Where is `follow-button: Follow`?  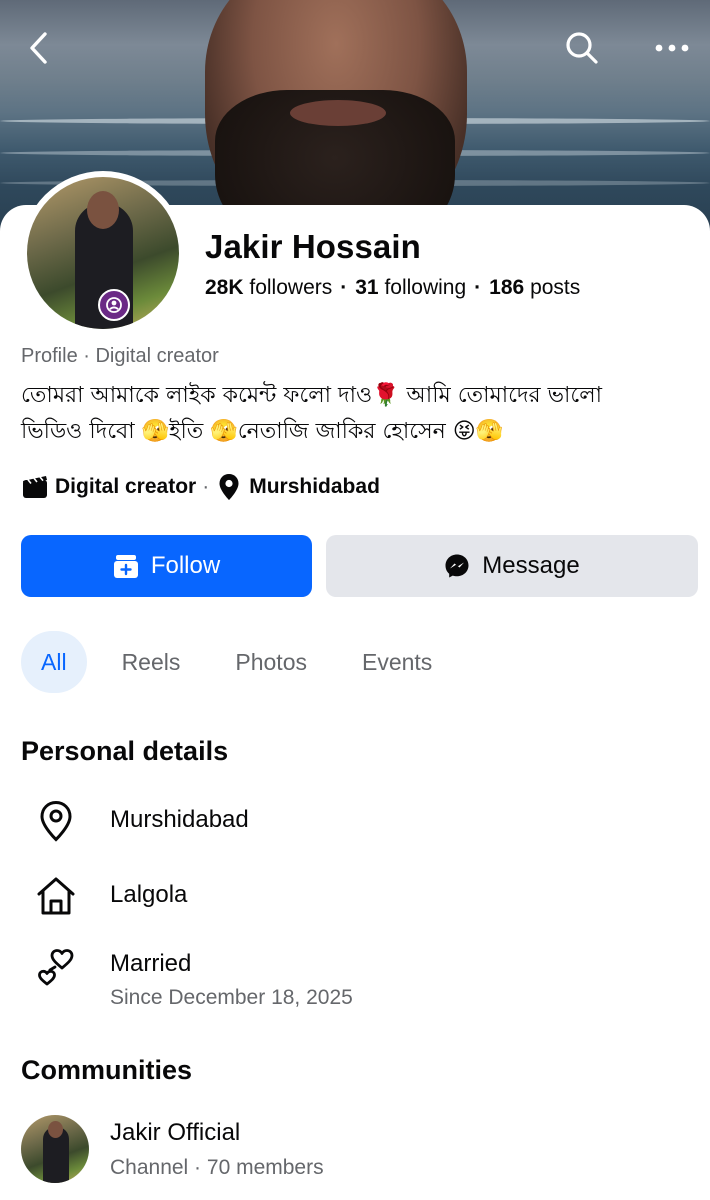 follow-button: Follow is located at coordinates (166, 566).